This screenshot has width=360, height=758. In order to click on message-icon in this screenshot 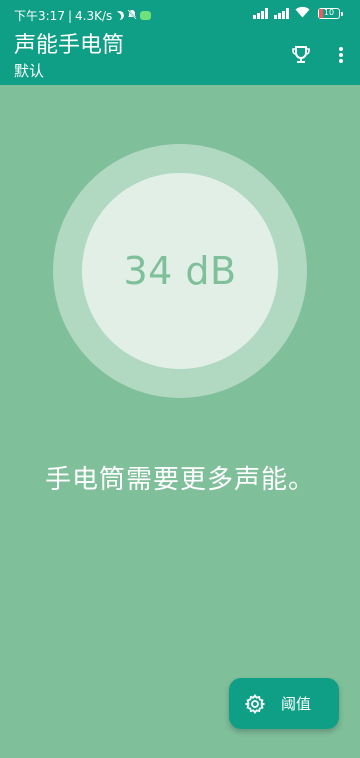, I will do `click(146, 15)`.